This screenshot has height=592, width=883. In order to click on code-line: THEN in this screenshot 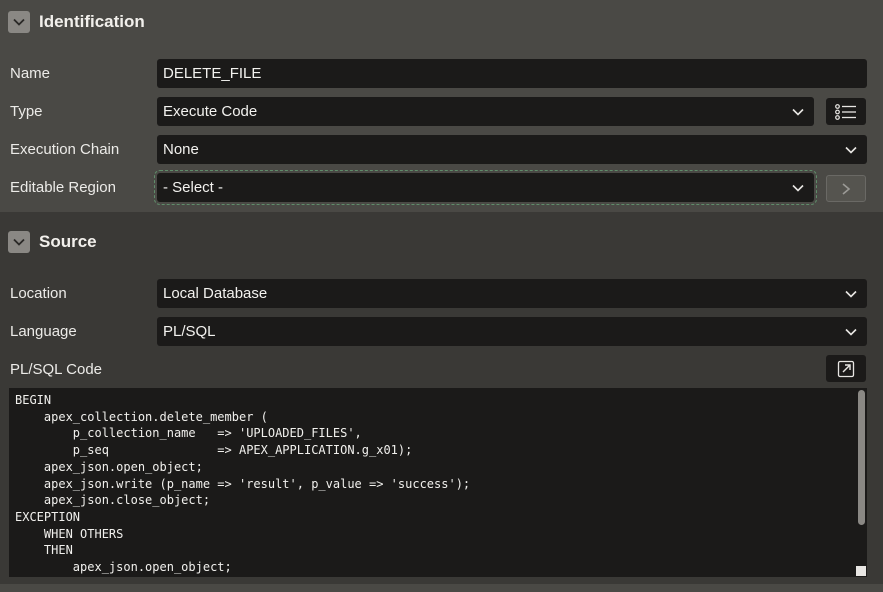, I will do `click(44, 550)`.